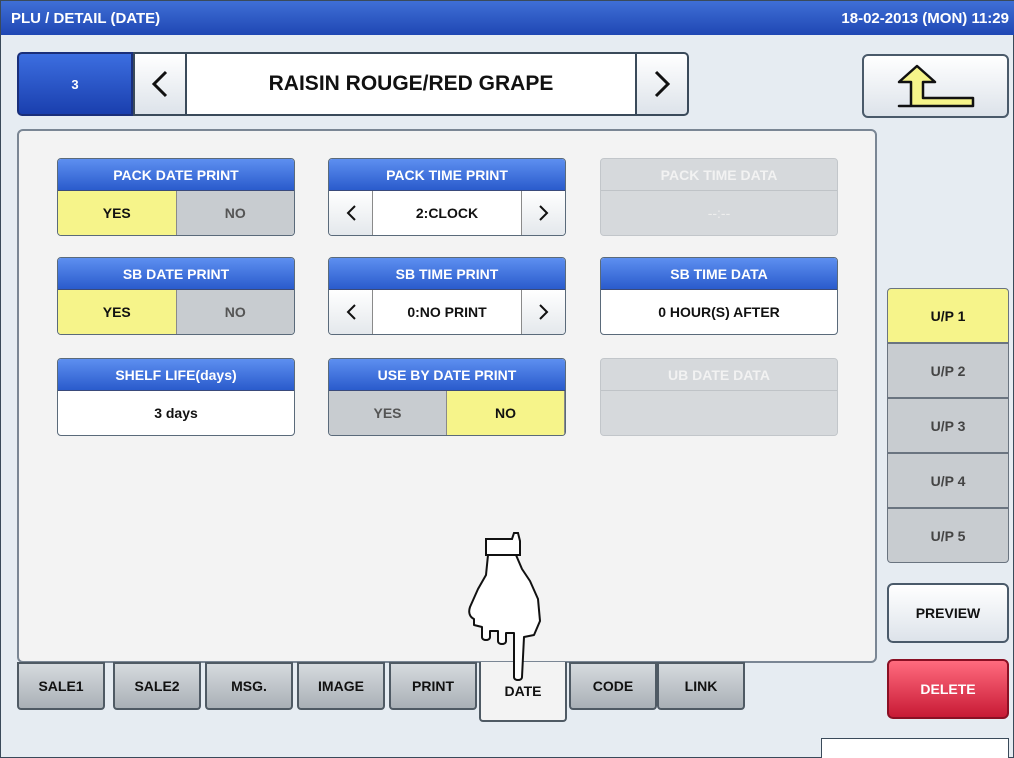 Image resolution: width=1014 pixels, height=758 pixels. What do you see at coordinates (719, 213) in the screenshot?
I see `pack-time-data-value: --:--` at bounding box center [719, 213].